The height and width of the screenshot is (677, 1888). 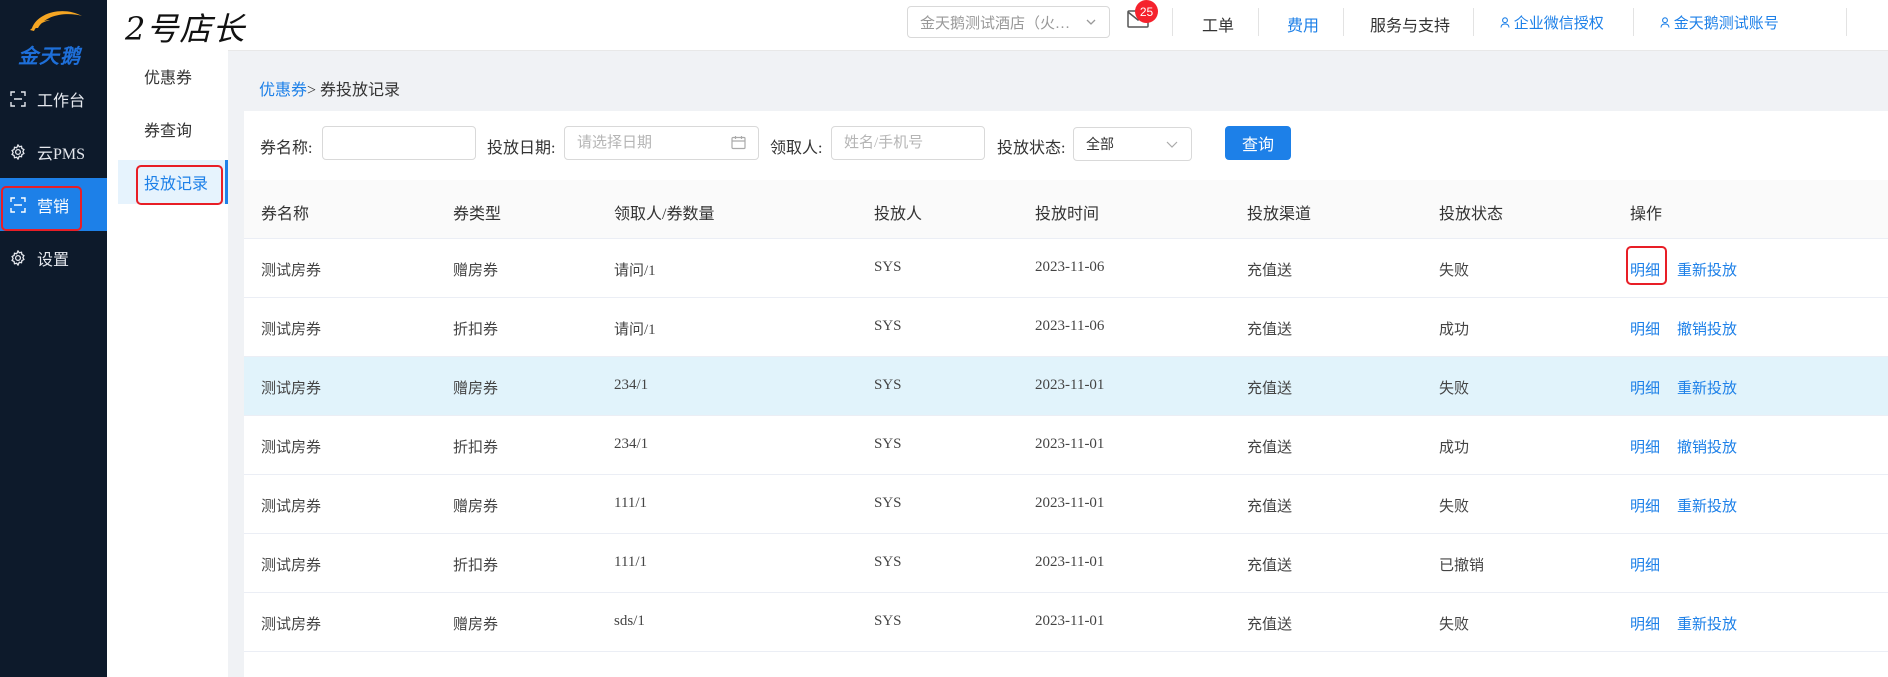 I want to click on status-select-value: 全部, so click(x=1100, y=145).